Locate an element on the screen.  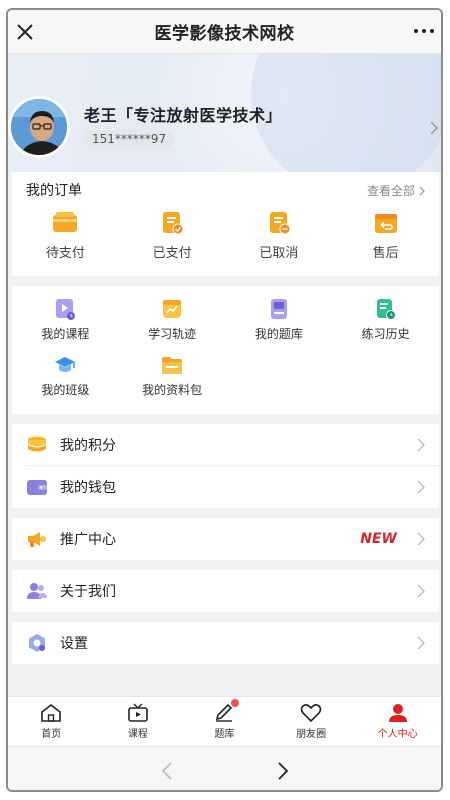
avatar is located at coordinates (39, 127).